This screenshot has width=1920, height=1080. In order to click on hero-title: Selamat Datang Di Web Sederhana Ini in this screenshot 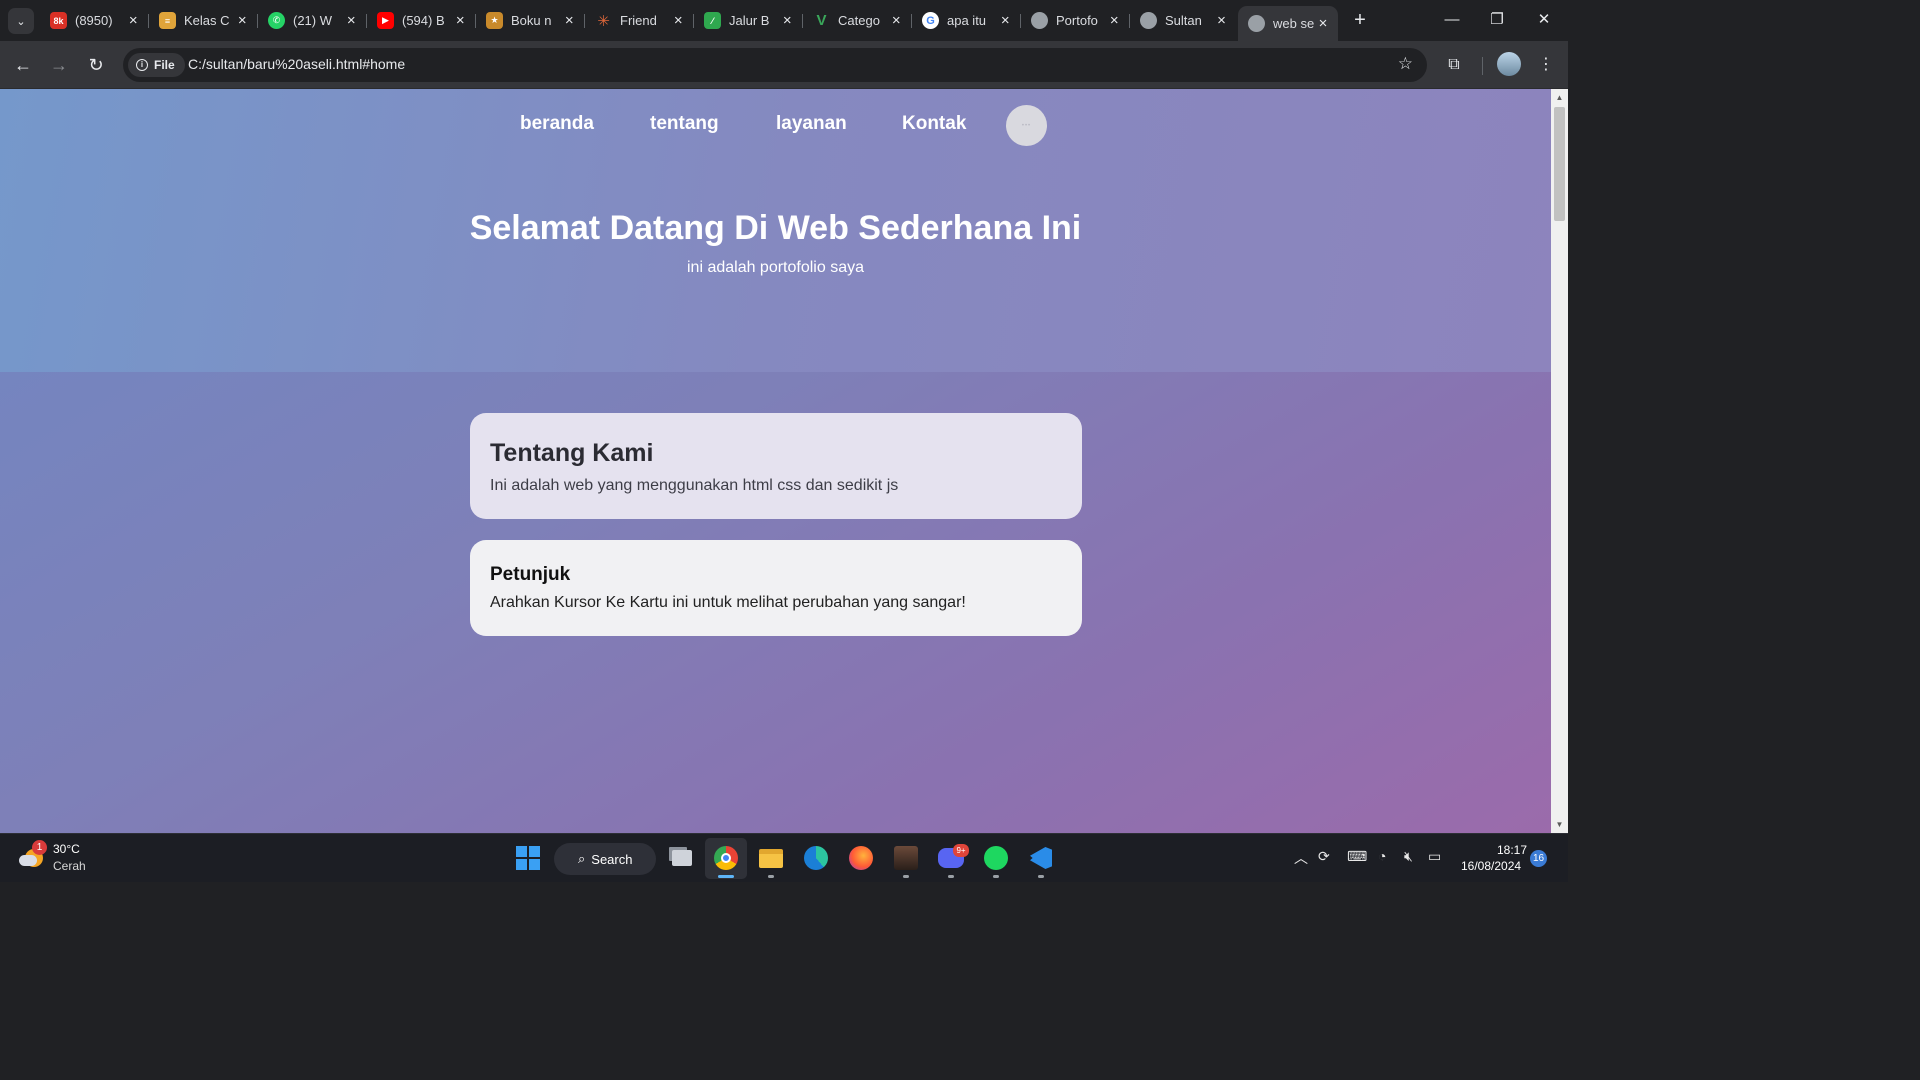, I will do `click(775, 228)`.